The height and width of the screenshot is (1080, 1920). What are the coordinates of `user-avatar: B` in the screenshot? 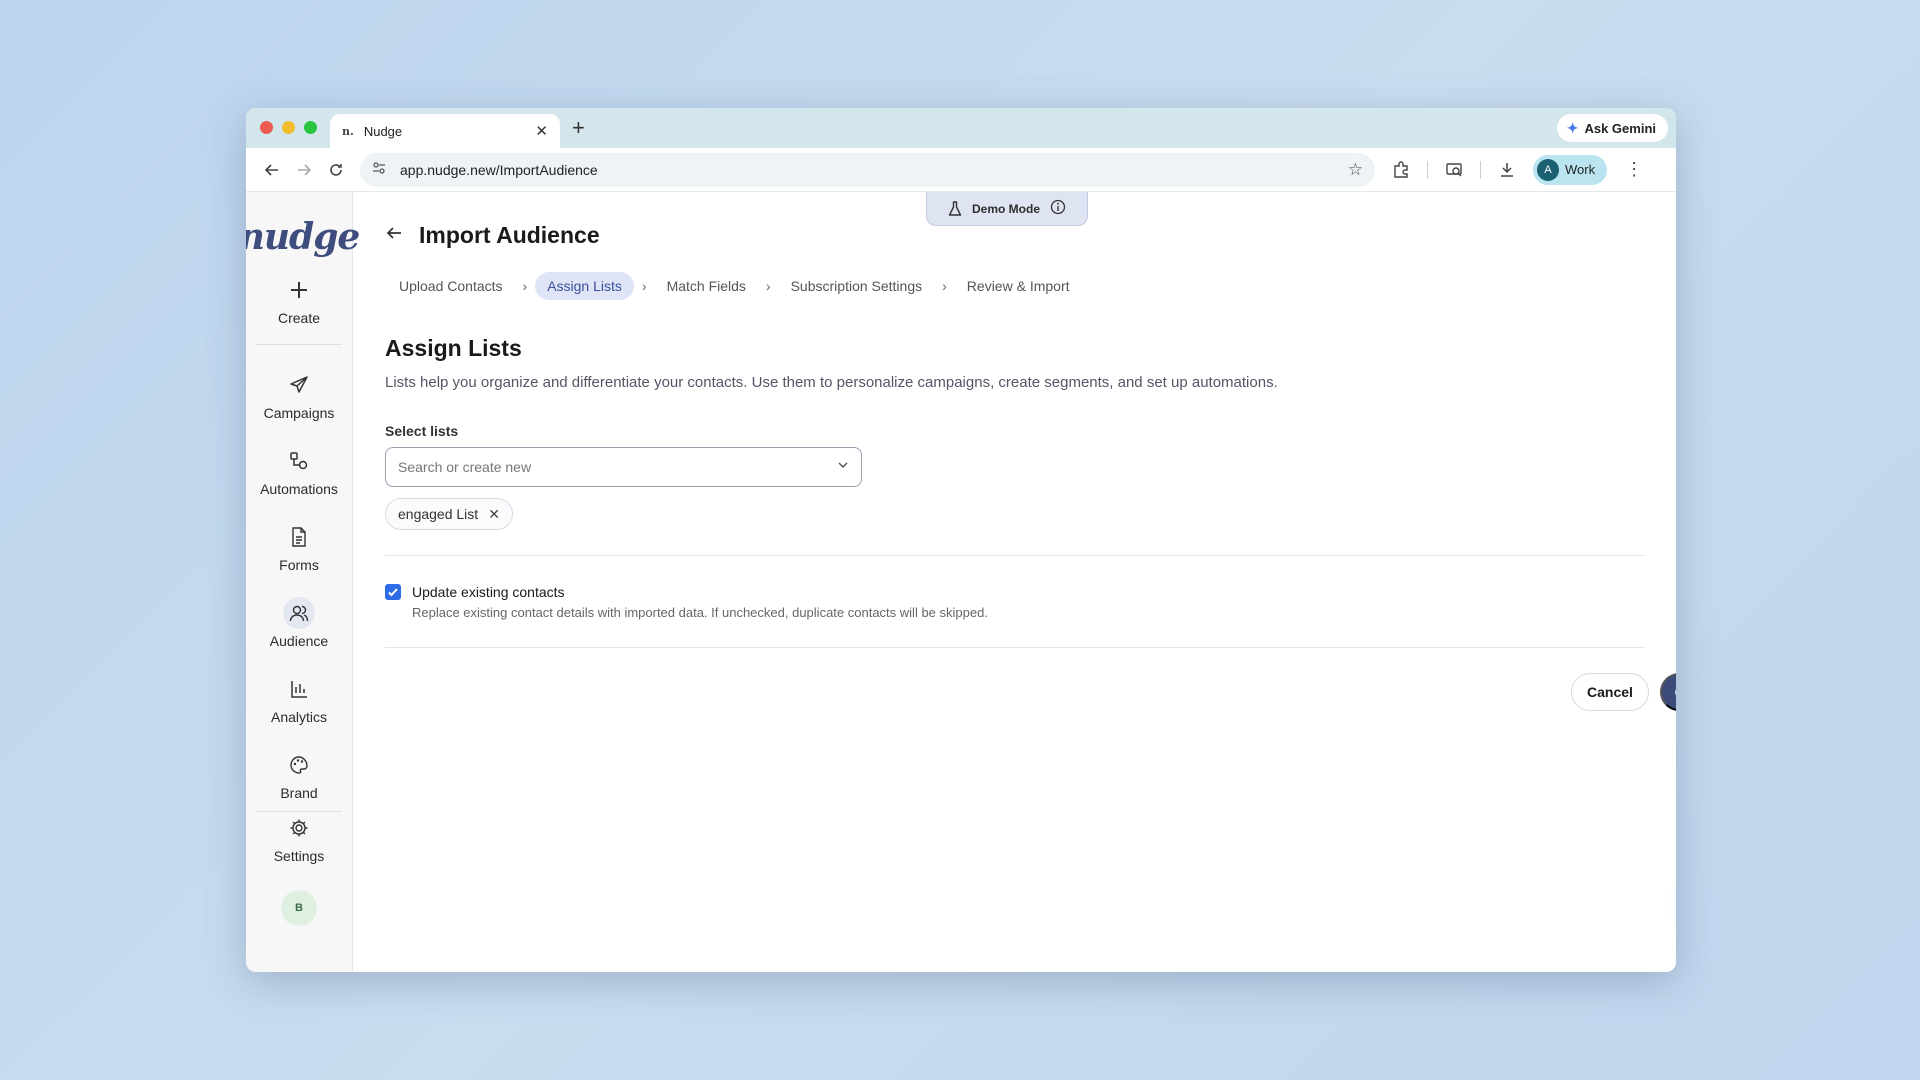 It's located at (299, 908).